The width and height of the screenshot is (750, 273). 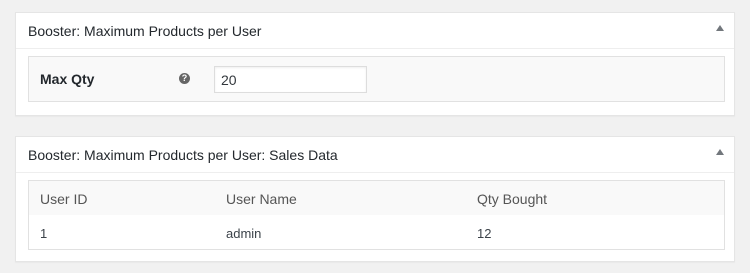 I want to click on cell-user-id: 1, so click(x=44, y=233).